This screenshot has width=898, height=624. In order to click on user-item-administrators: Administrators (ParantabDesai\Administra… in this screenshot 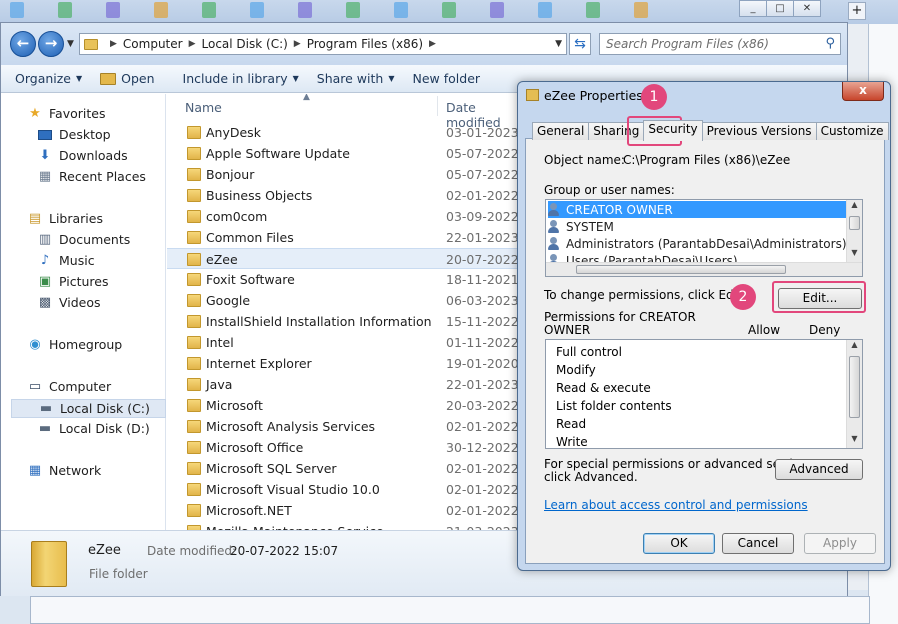, I will do `click(698, 243)`.